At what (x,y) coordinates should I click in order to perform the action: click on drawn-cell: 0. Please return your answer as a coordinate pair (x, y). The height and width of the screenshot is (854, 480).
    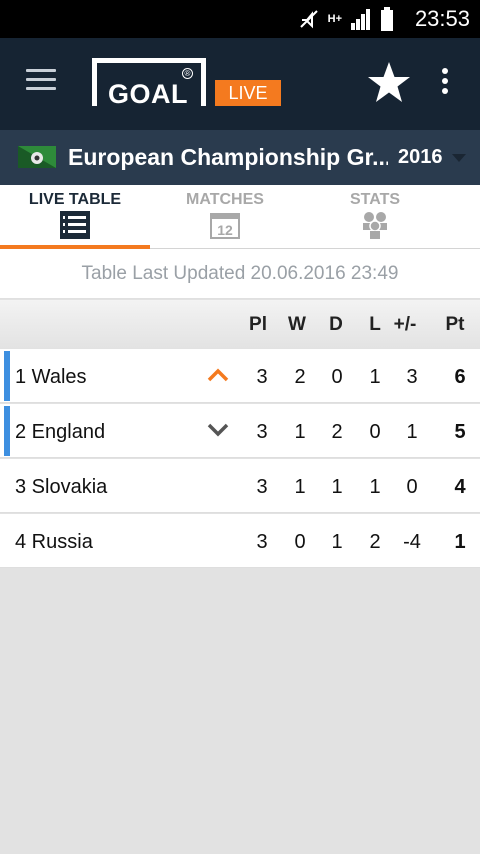
    Looking at the image, I should click on (337, 377).